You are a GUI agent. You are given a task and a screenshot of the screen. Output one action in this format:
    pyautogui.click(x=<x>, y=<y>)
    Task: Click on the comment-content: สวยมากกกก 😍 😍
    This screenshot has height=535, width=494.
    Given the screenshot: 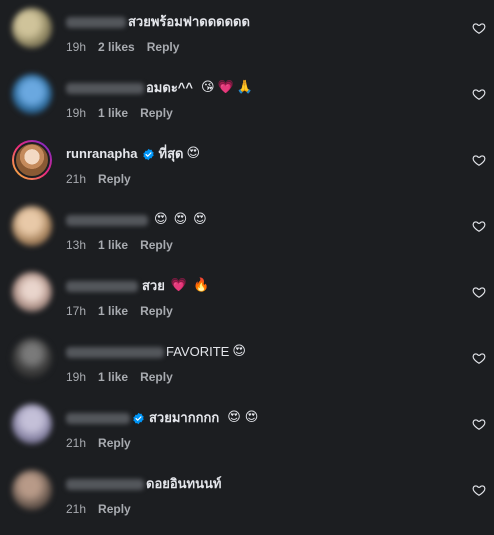 What is the action you would take?
    pyautogui.click(x=162, y=418)
    